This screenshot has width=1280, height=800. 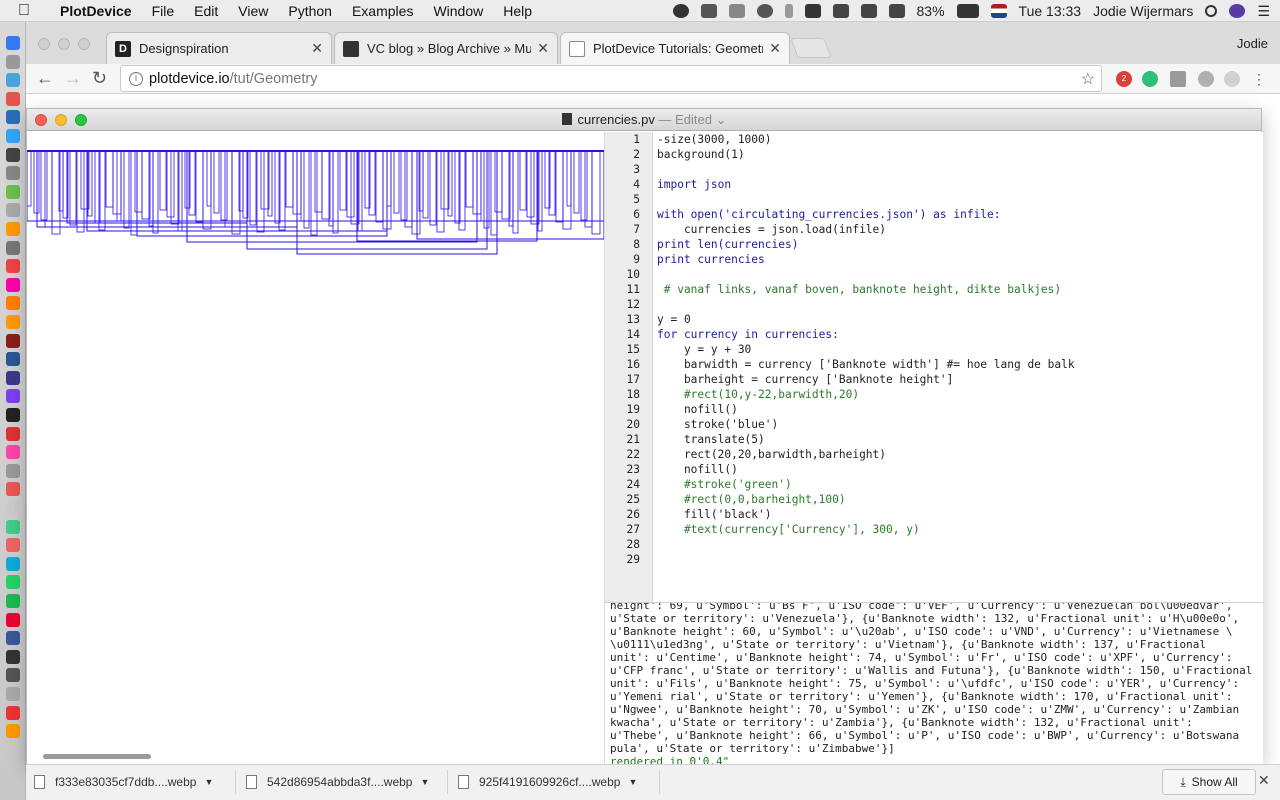 I want to click on menu-edit: Edit, so click(x=206, y=11).